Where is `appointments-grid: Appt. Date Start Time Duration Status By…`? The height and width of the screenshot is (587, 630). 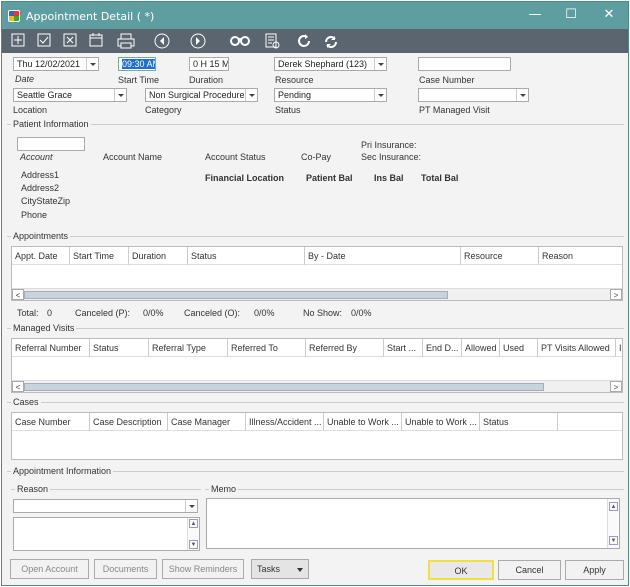
appointments-grid: Appt. Date Start Time Duration Status By… is located at coordinates (317, 273).